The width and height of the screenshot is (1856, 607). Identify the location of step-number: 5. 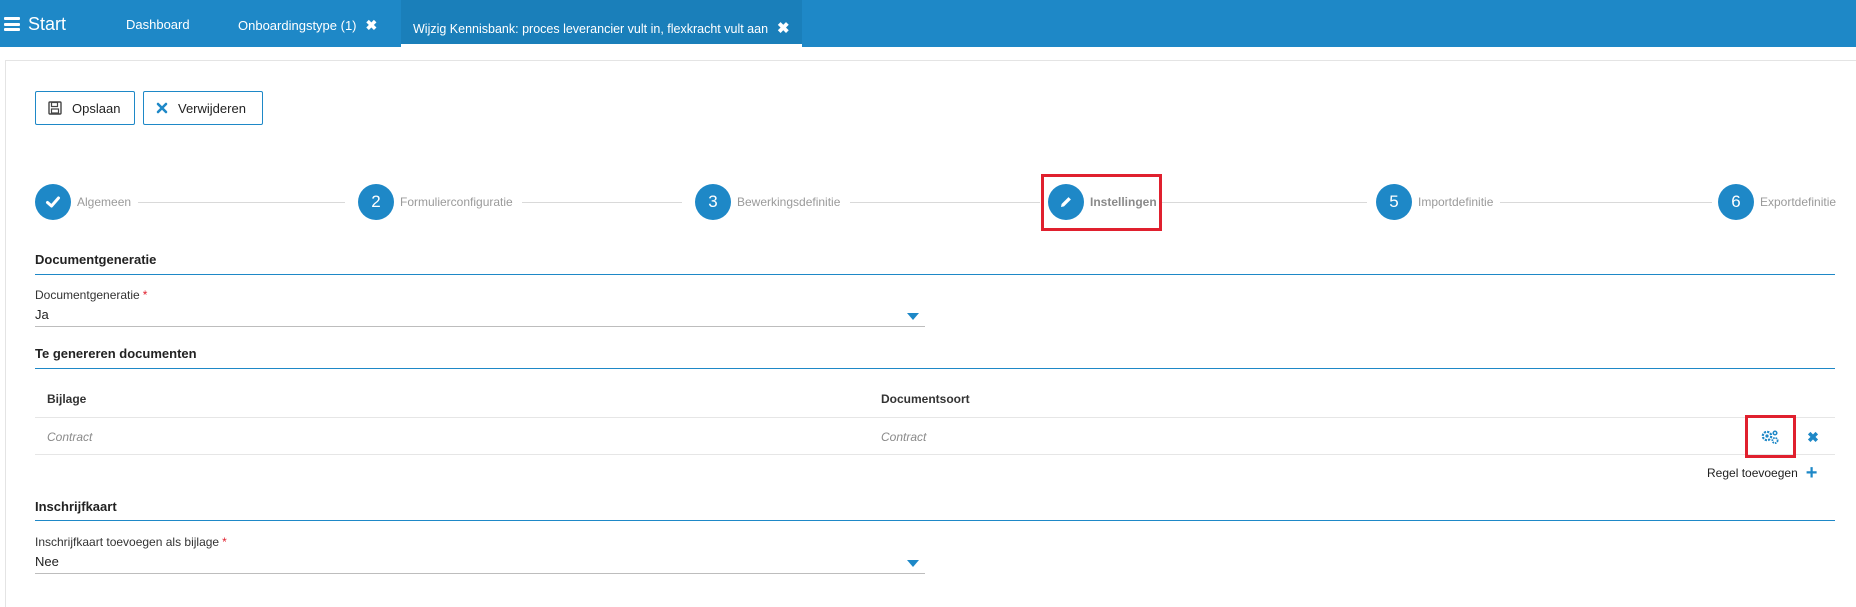
(1394, 202).